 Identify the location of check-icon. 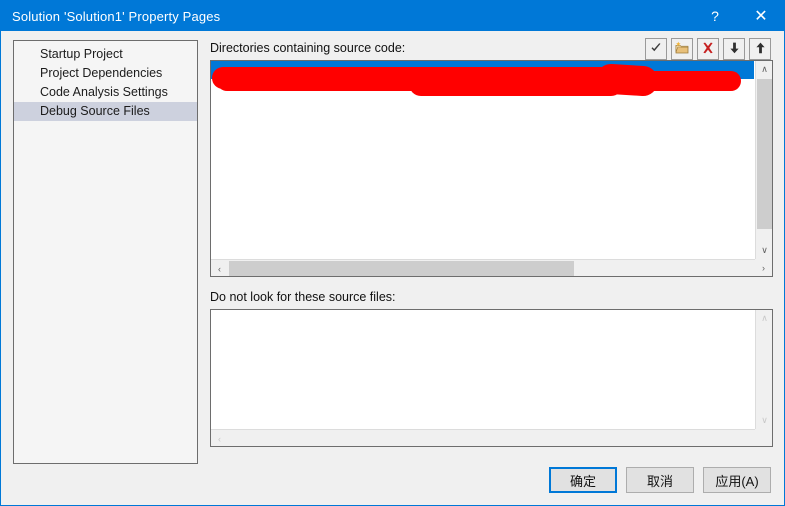
(656, 49).